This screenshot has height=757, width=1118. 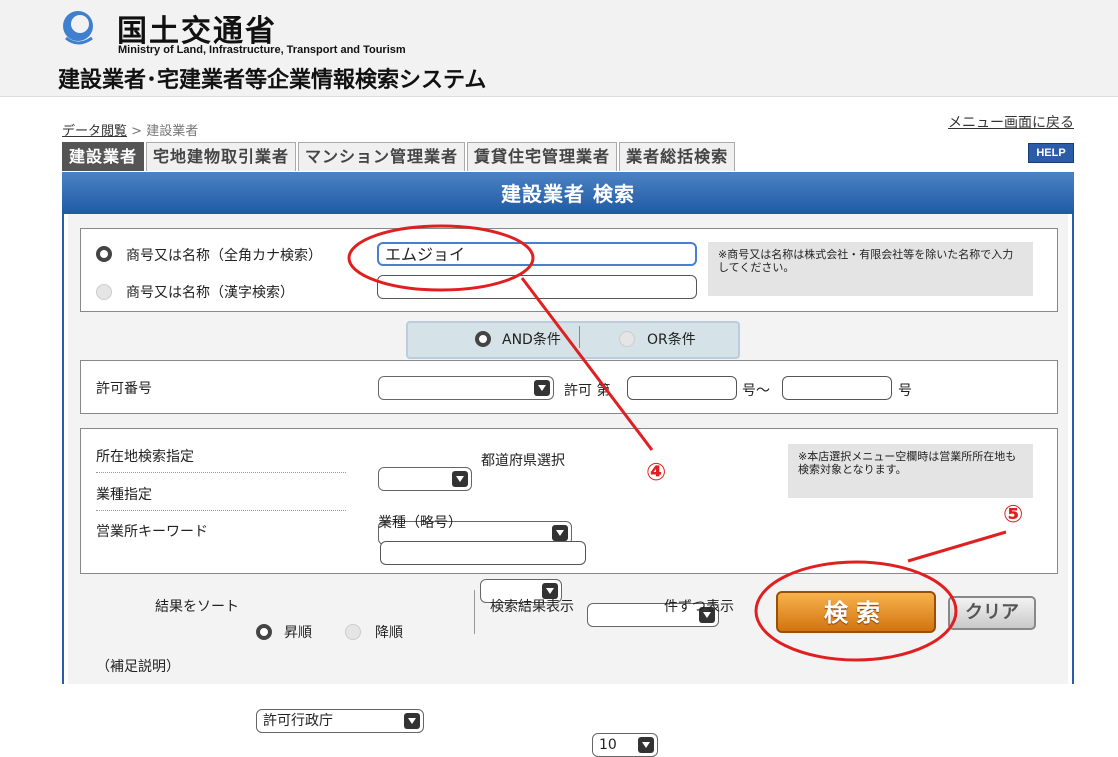 I want to click on annotation-line-five, so click(x=957, y=546).